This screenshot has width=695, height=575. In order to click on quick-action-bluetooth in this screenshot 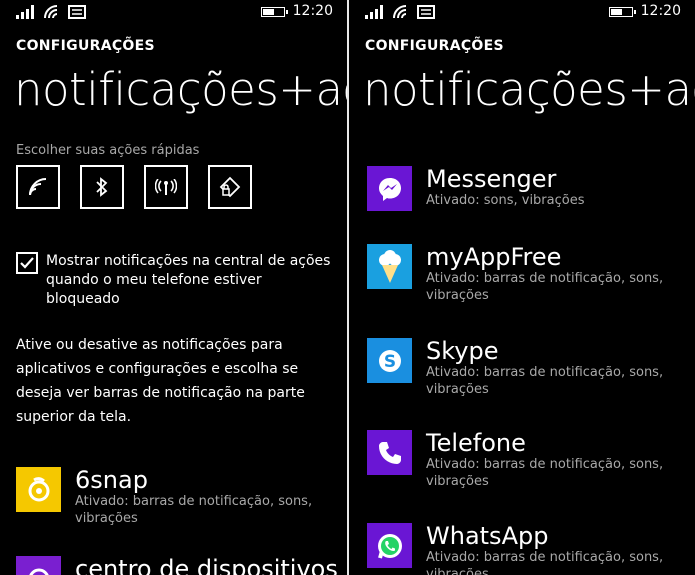, I will do `click(102, 187)`.